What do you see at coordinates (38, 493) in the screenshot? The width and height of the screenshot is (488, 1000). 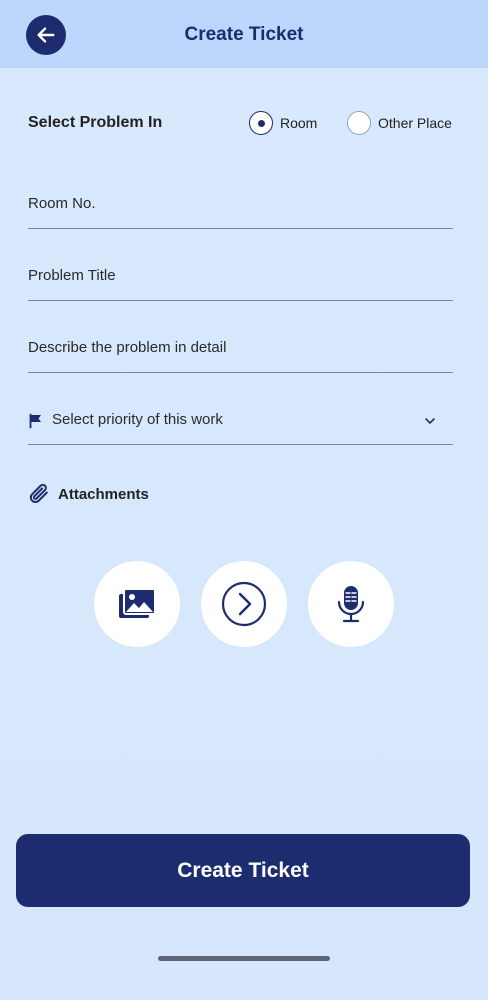 I see `paperclip-icon` at bounding box center [38, 493].